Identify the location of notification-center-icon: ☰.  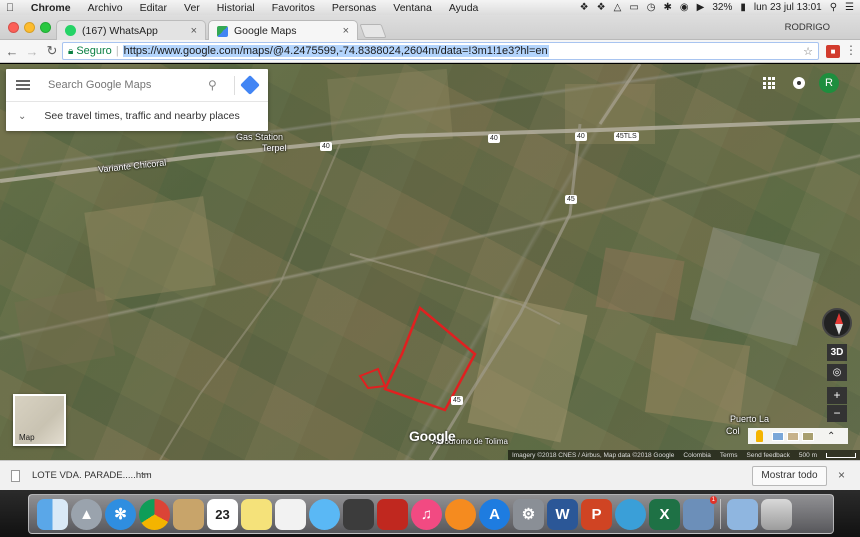
(849, 7).